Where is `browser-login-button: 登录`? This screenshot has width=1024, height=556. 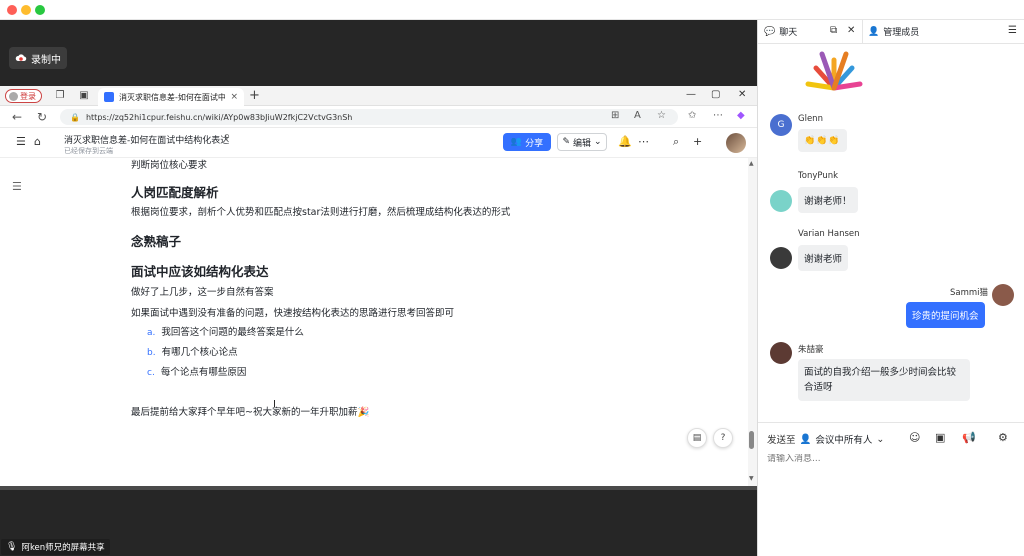
browser-login-button: 登录 is located at coordinates (23, 96).